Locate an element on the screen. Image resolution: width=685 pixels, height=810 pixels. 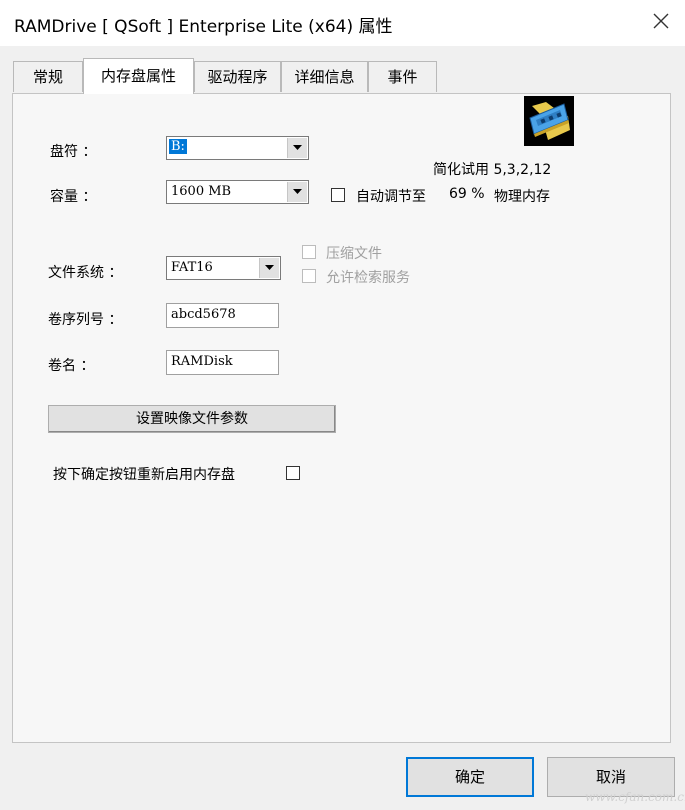
serial-value: abcd5678 is located at coordinates (203, 314).